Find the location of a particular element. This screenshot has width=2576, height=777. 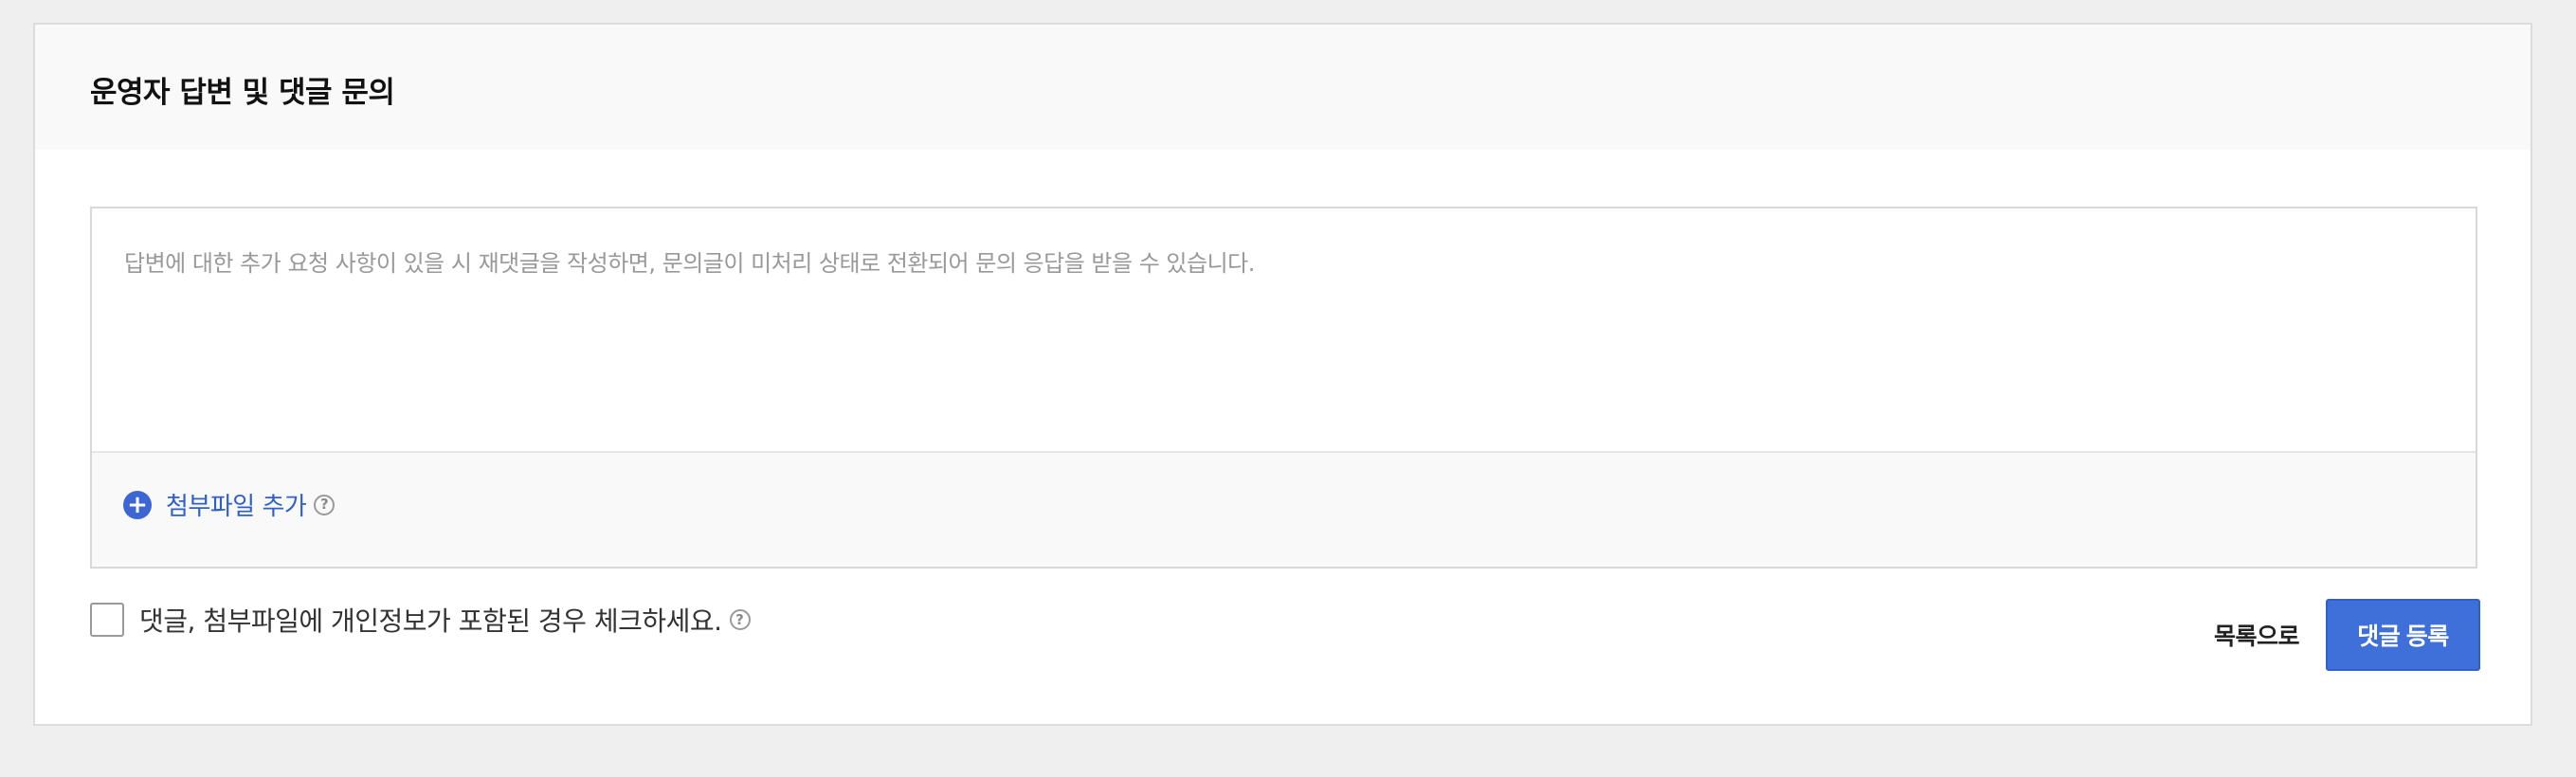

privacy-checkbox is located at coordinates (107, 620).